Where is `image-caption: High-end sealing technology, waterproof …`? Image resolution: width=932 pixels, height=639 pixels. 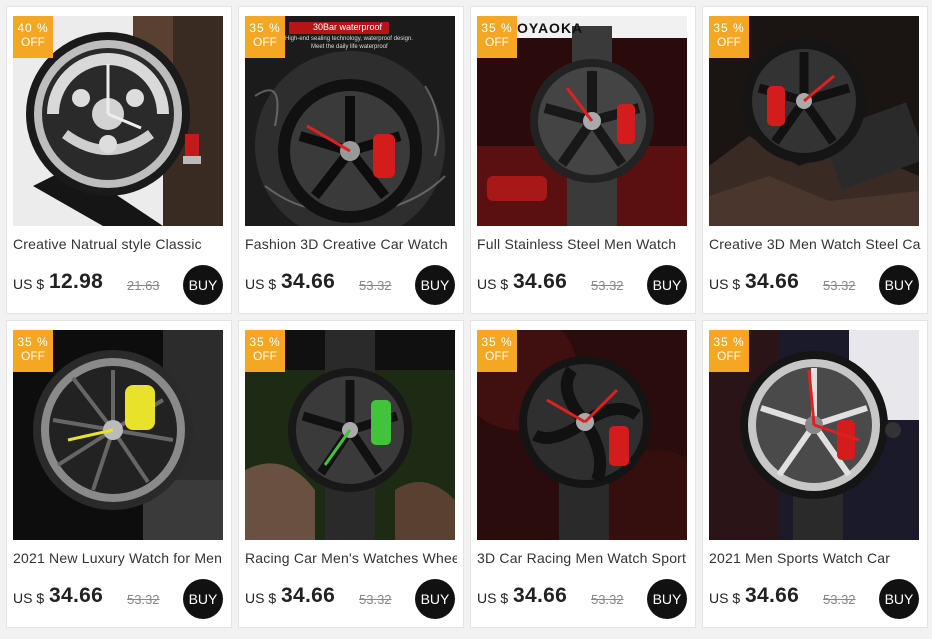
image-caption: High-end sealing technology, waterproof … is located at coordinates (349, 39).